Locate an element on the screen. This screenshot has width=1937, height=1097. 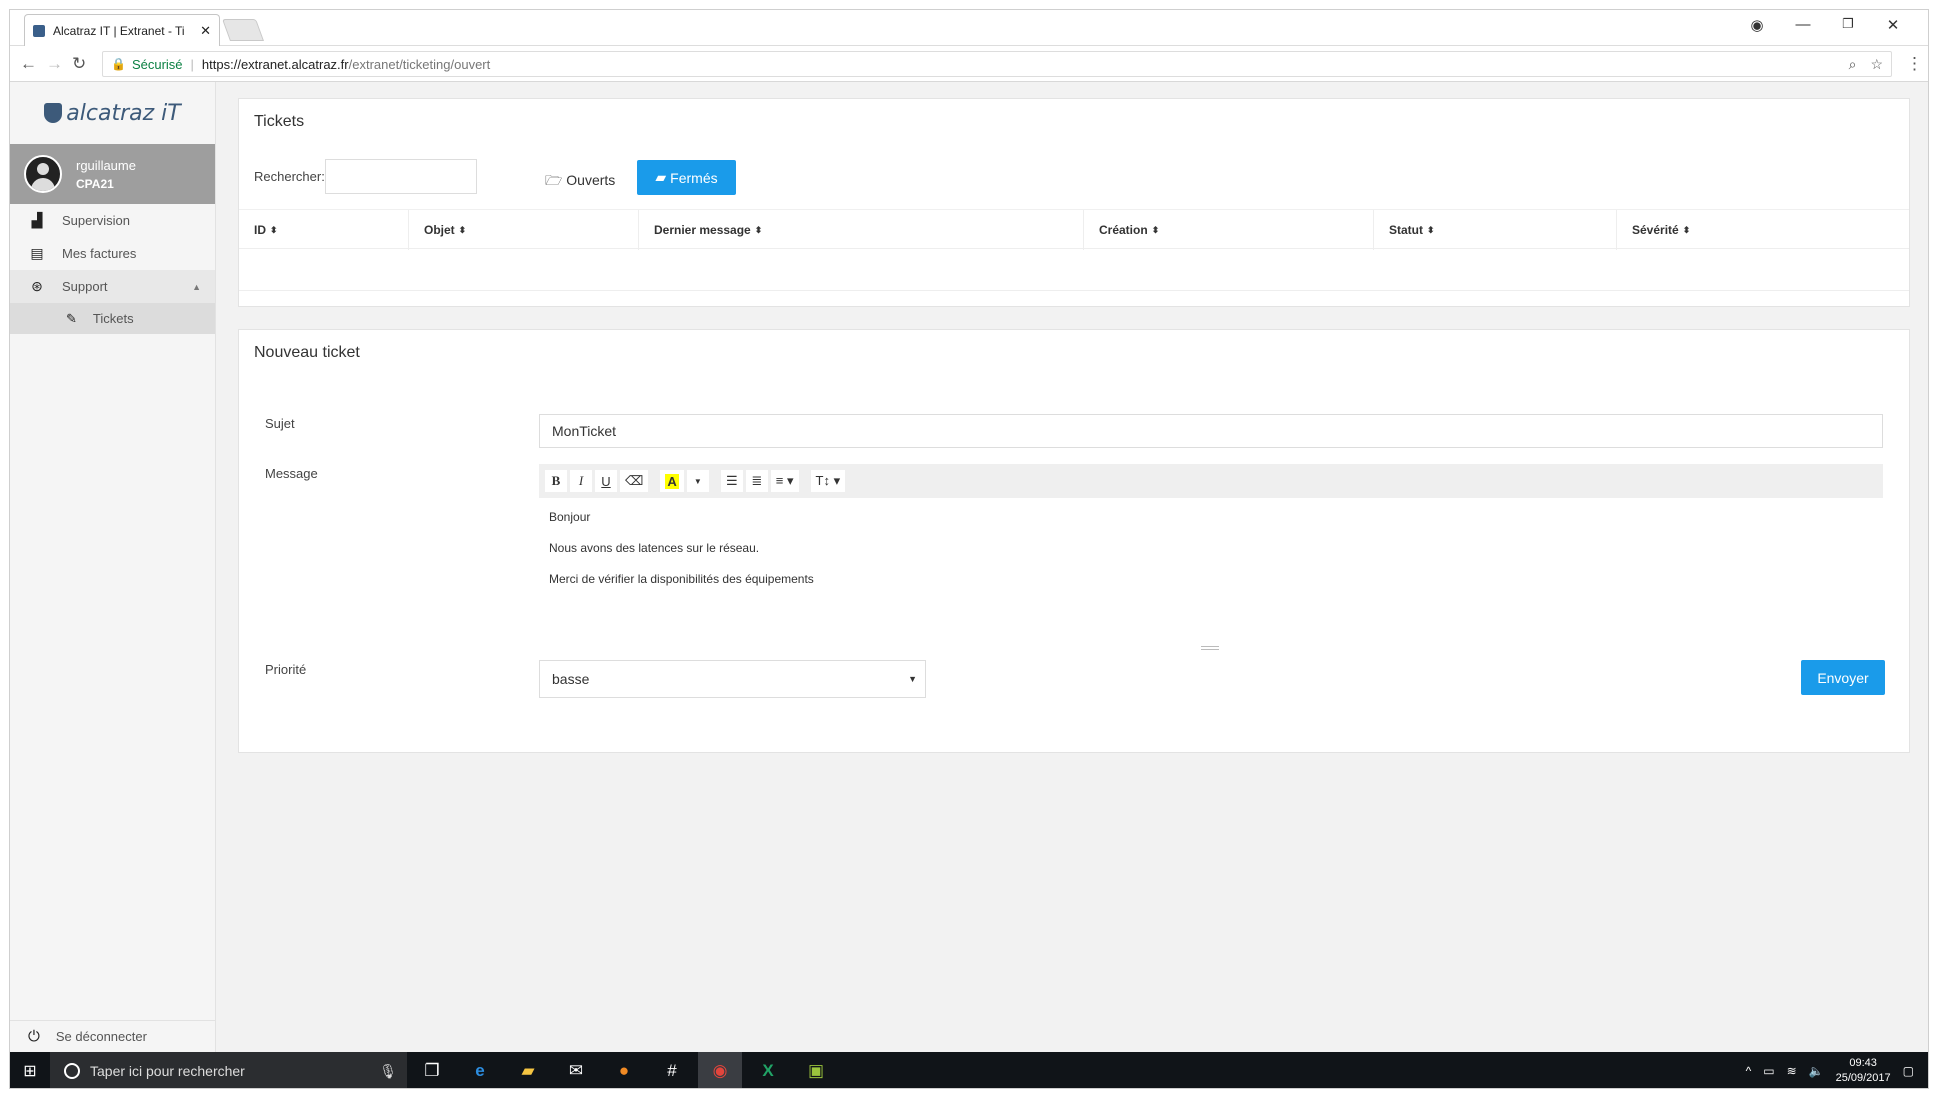
sidebar-item-support: ⊛ Support ▲ is located at coordinates (112, 286).